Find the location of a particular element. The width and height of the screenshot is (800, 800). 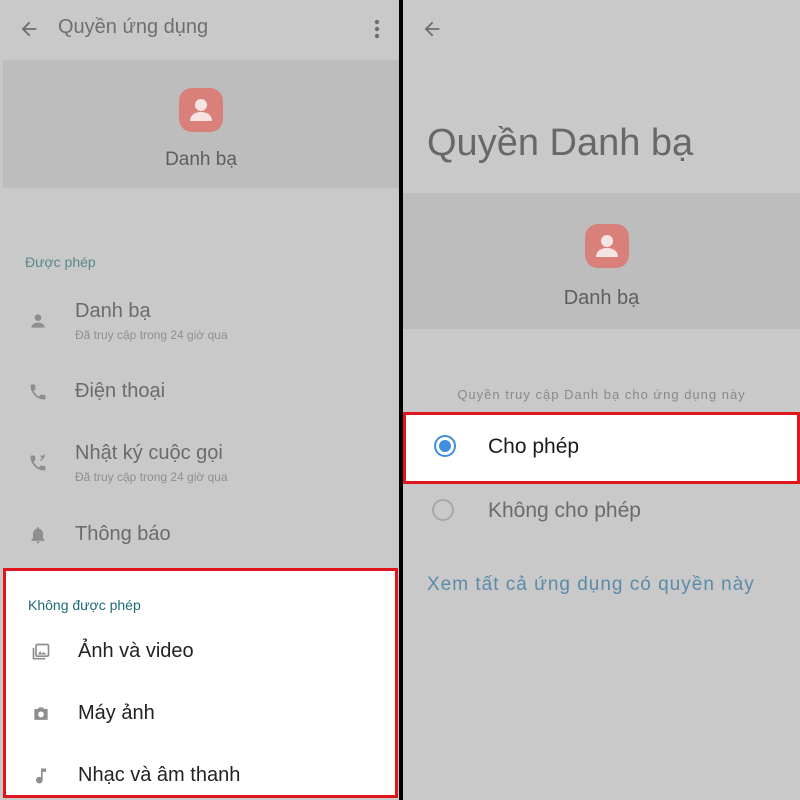

deny-option: Không cho phép is located at coordinates (601, 511).